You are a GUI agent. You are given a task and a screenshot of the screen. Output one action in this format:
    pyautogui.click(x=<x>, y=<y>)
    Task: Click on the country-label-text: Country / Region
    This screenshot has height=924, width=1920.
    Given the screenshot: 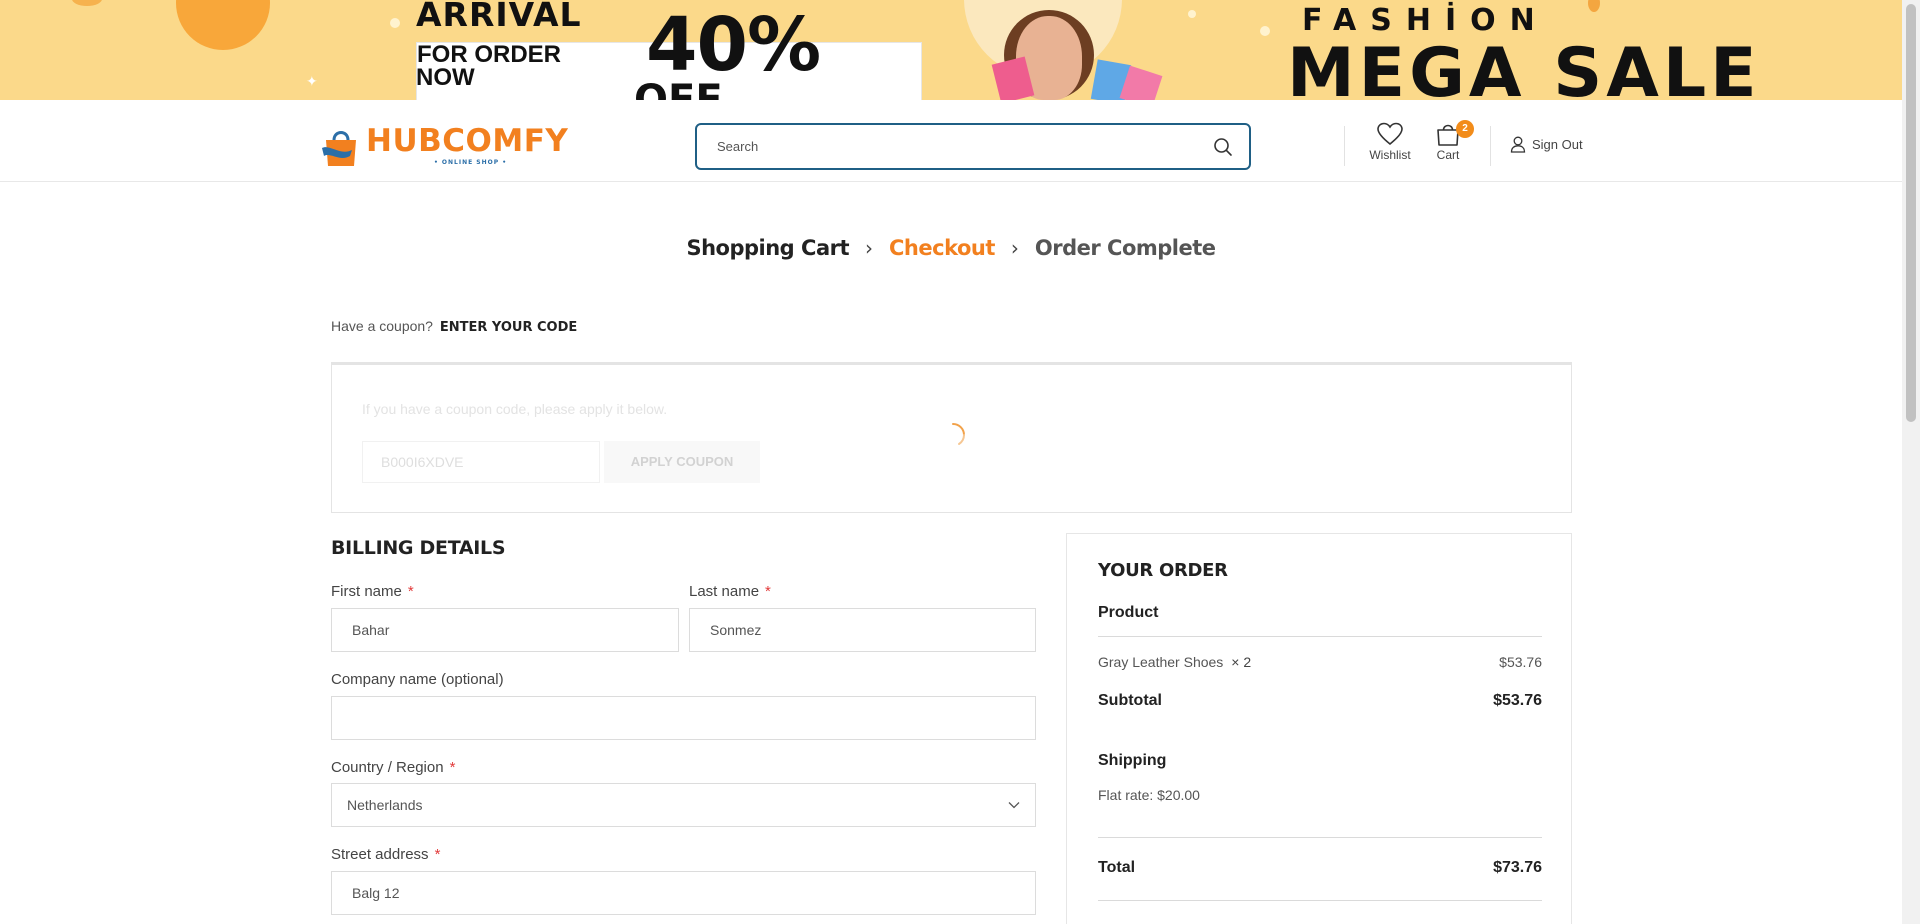 What is the action you would take?
    pyautogui.click(x=387, y=767)
    